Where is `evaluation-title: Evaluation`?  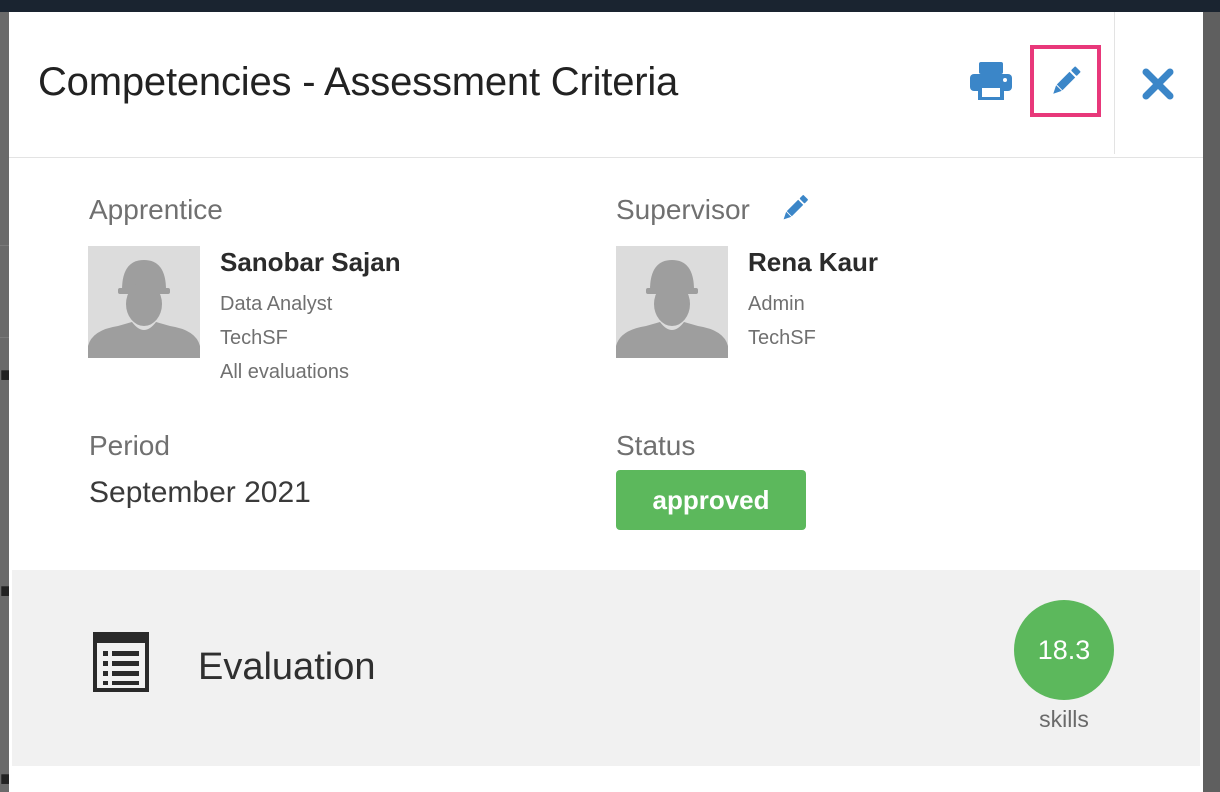 evaluation-title: Evaluation is located at coordinates (287, 667).